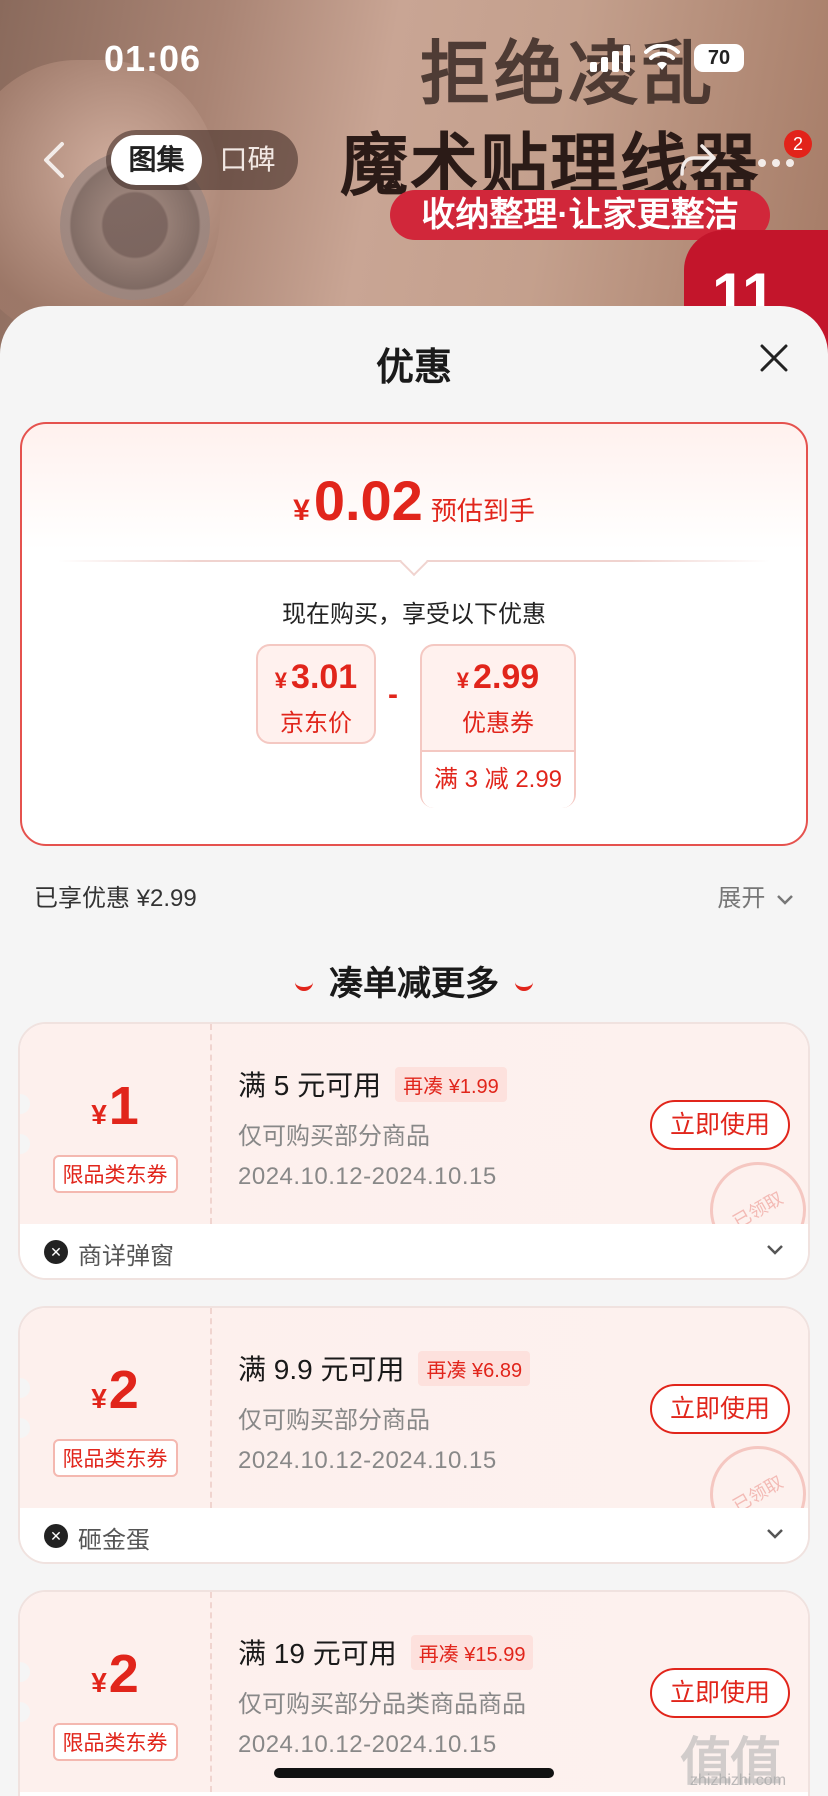 Image resolution: width=828 pixels, height=1796 pixels. What do you see at coordinates (719, 58) in the screenshot?
I see `battery-icon: 70` at bounding box center [719, 58].